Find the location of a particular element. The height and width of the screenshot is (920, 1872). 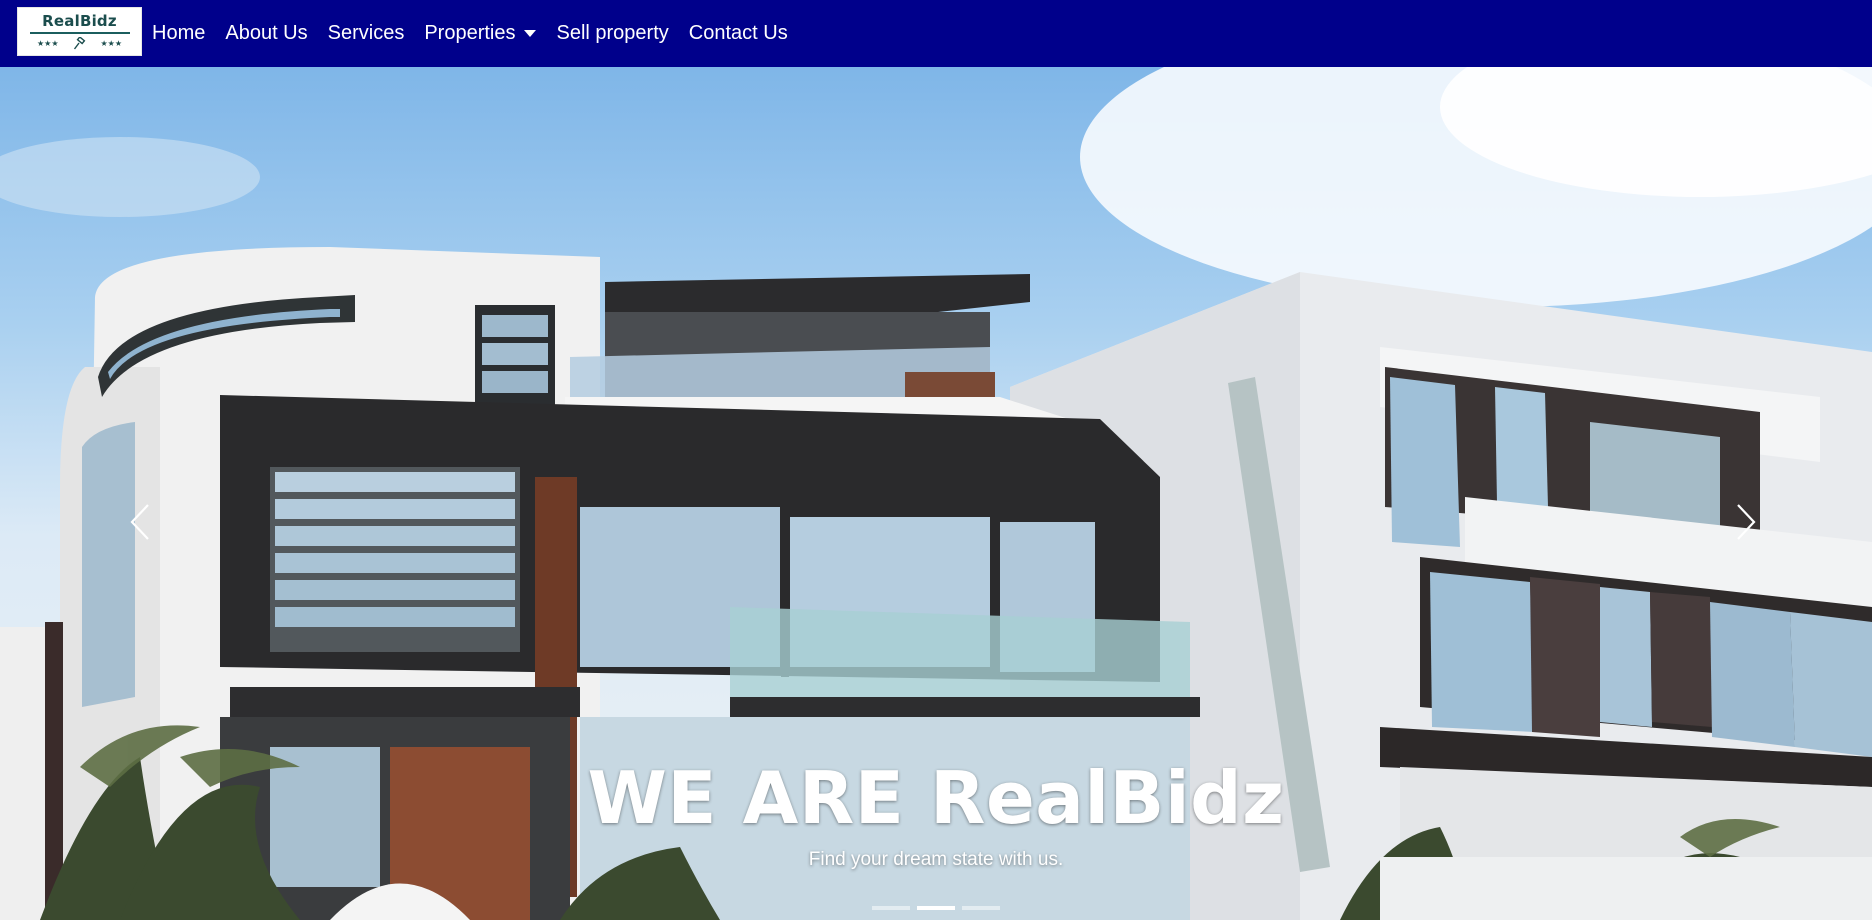

carousel-next-button is located at coordinates (1746, 522).